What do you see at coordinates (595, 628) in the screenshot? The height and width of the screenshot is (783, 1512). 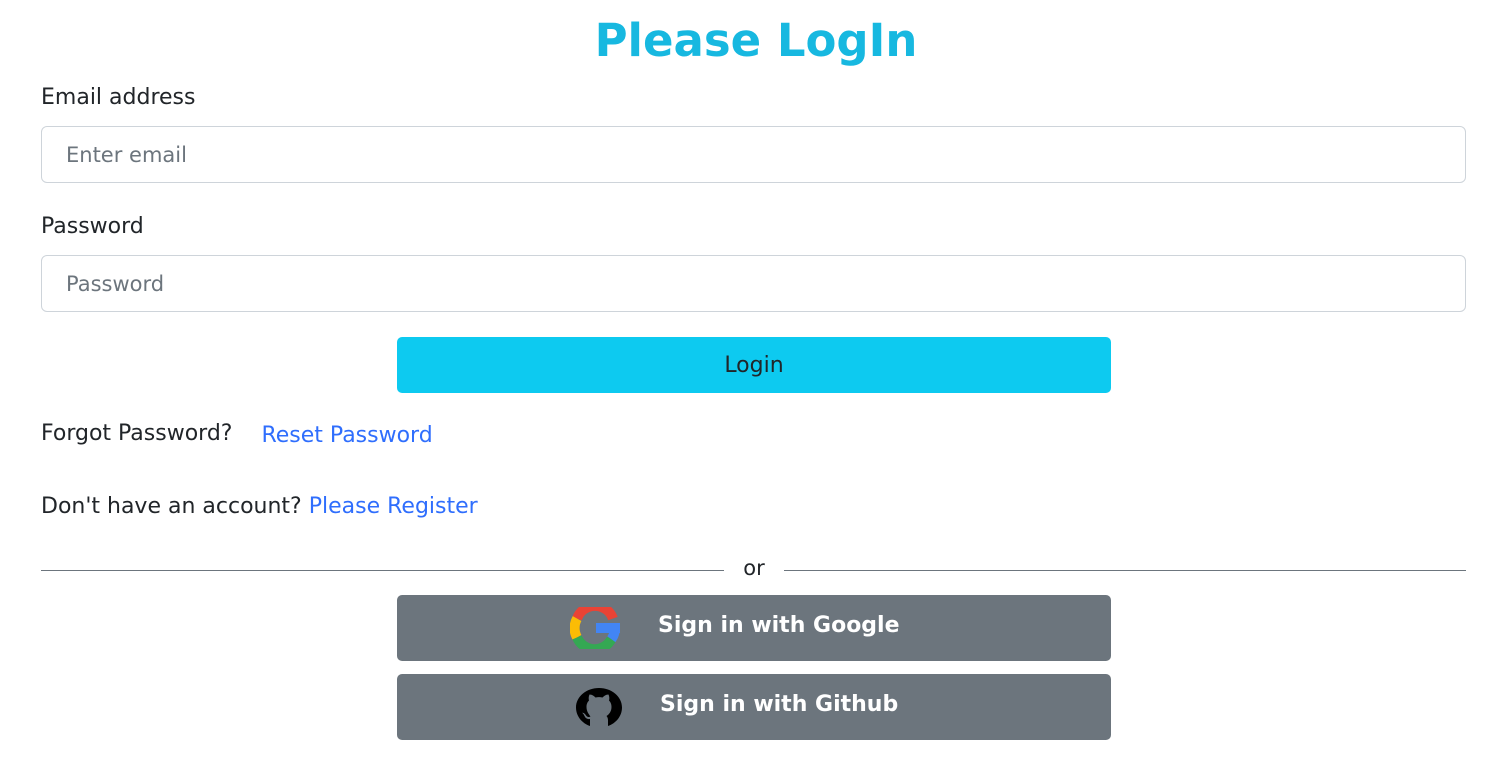 I see `google-icon` at bounding box center [595, 628].